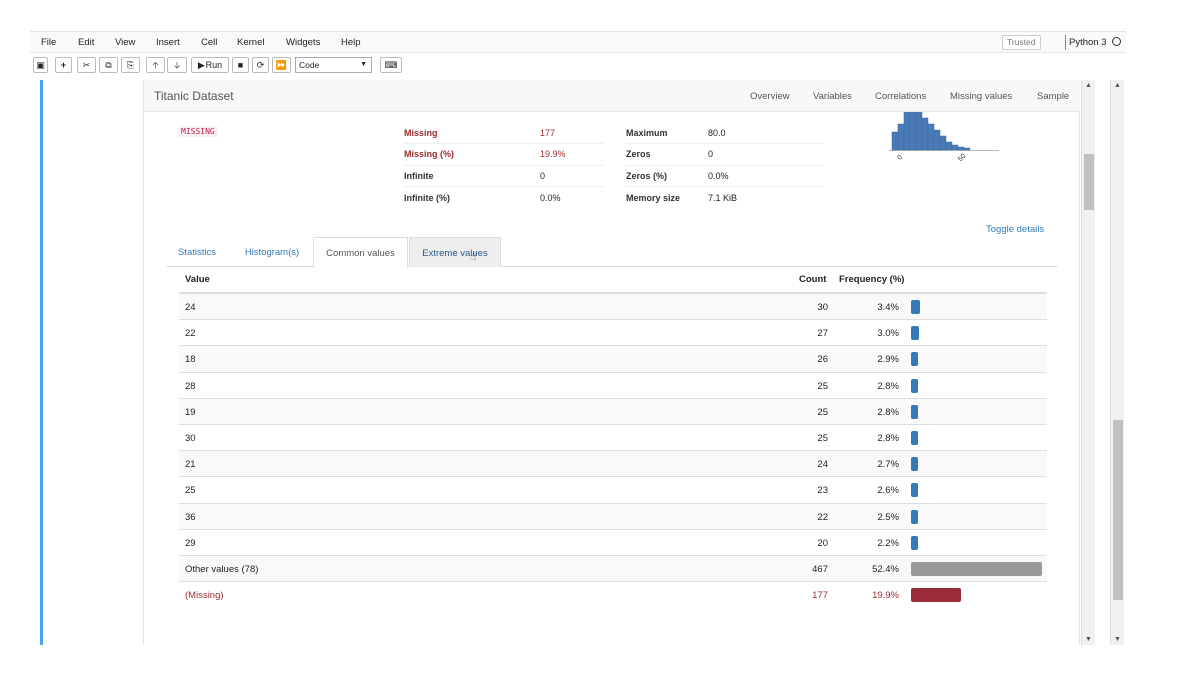 This screenshot has height=686, width=1200. Describe the element at coordinates (613, 384) in the screenshot. I see `table-row: 28 25 2.8%` at that location.